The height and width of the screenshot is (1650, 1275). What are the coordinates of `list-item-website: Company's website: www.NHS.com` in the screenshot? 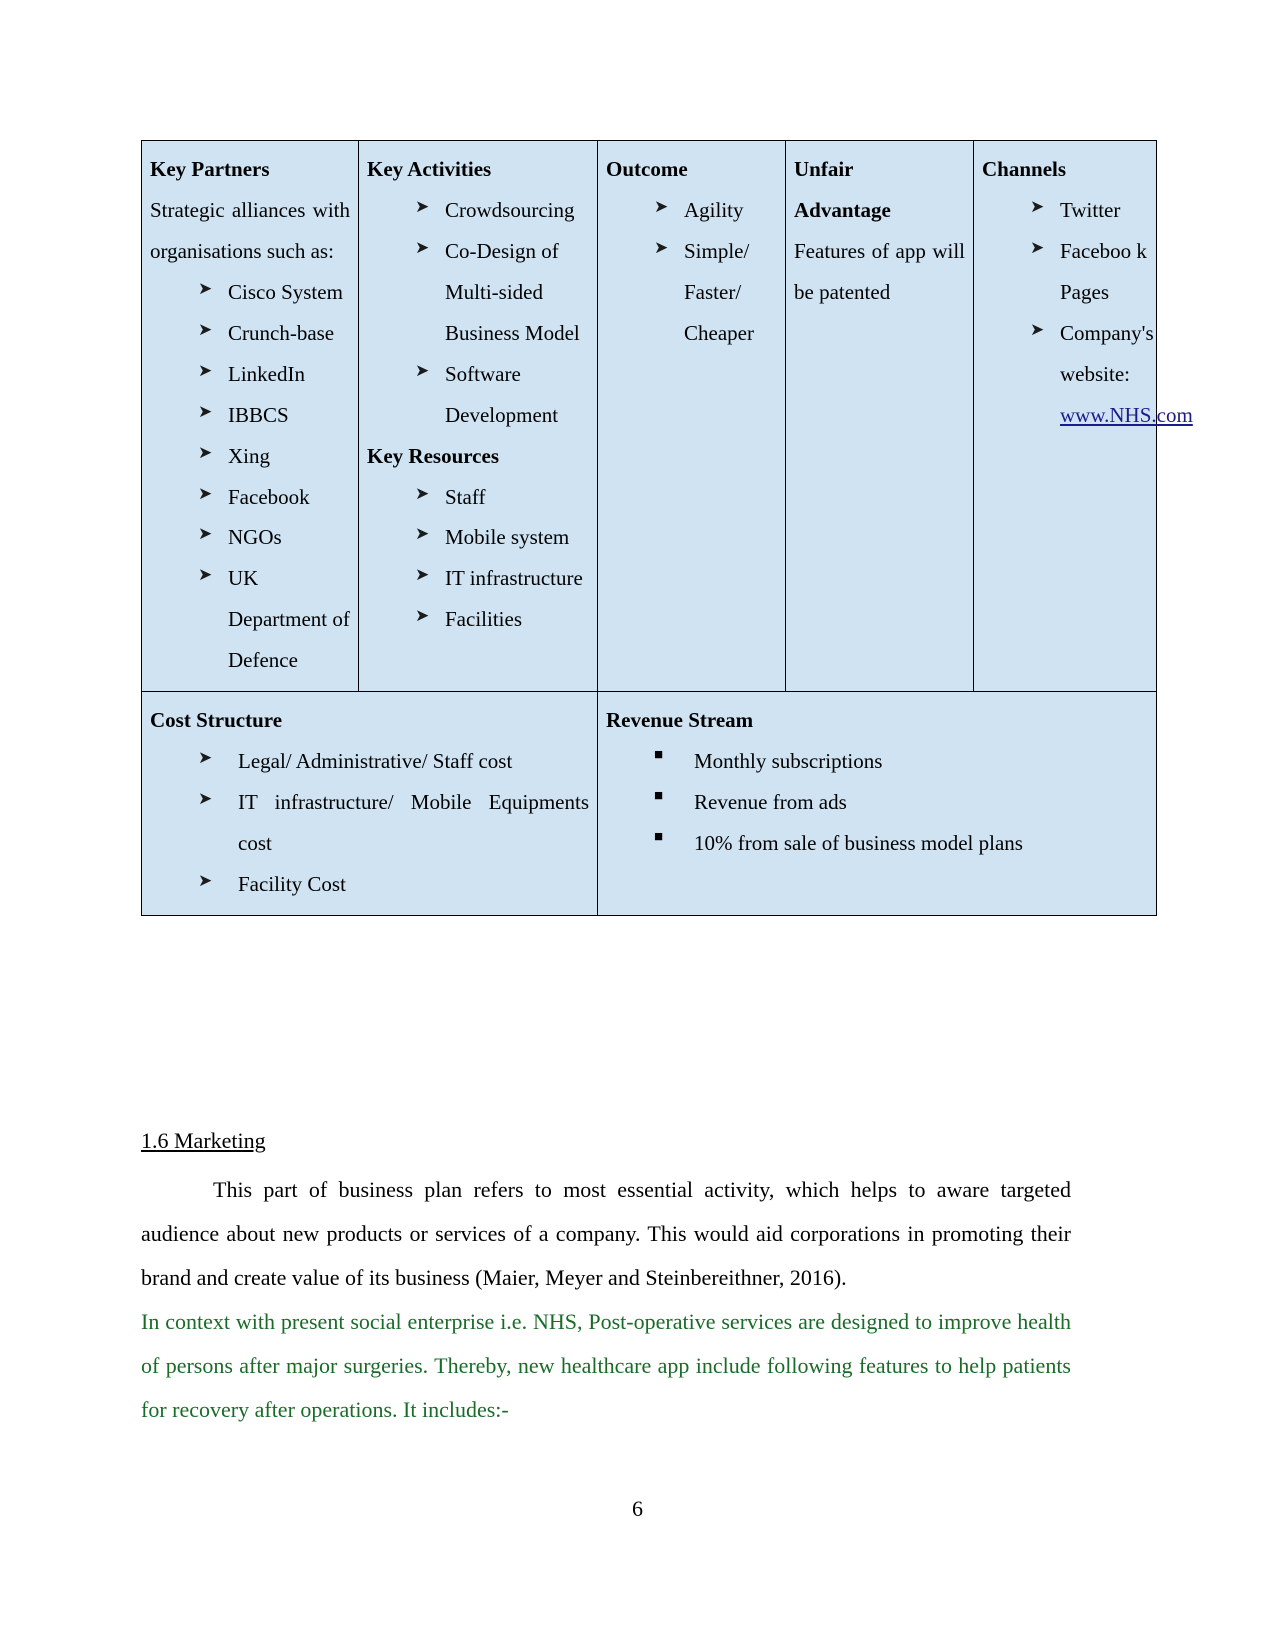 It's located at (1111, 374).